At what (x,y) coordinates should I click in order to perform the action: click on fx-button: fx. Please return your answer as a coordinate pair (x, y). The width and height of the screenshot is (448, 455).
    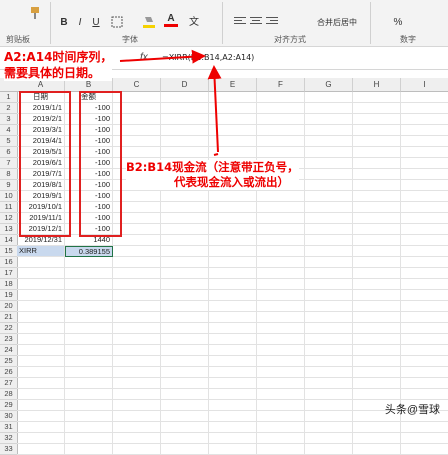
    Looking at the image, I should click on (144, 57).